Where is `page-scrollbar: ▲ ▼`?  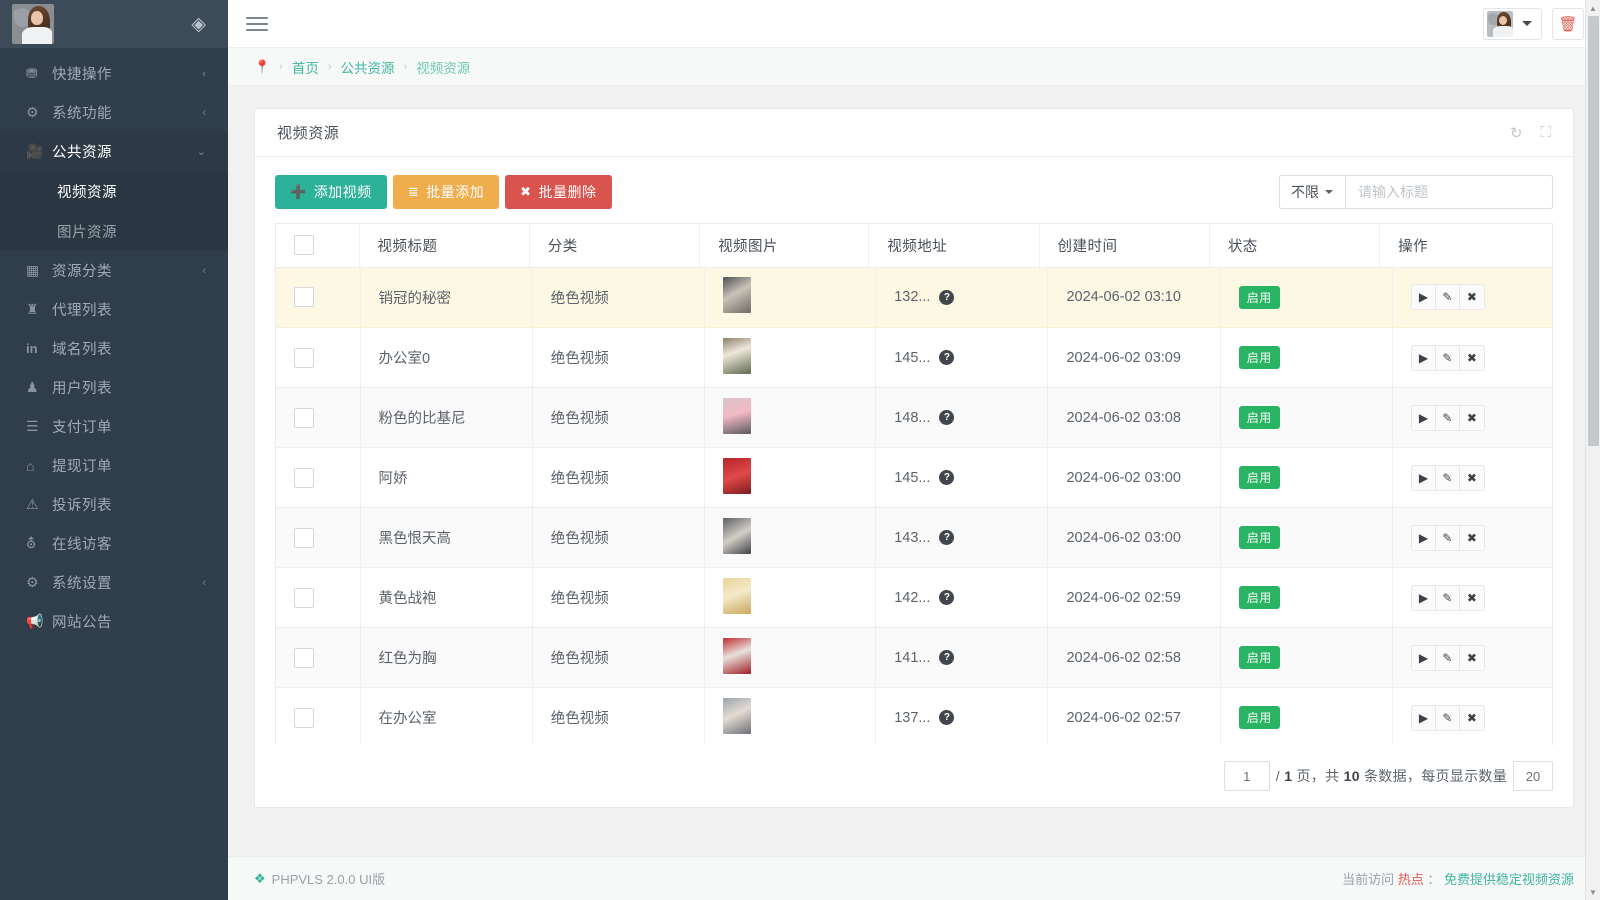 page-scrollbar: ▲ ▼ is located at coordinates (1592, 450).